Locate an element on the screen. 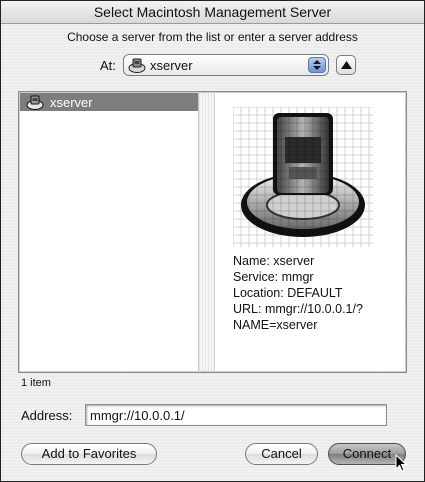 The width and height of the screenshot is (425, 482). popup-arrows-icon is located at coordinates (317, 65).